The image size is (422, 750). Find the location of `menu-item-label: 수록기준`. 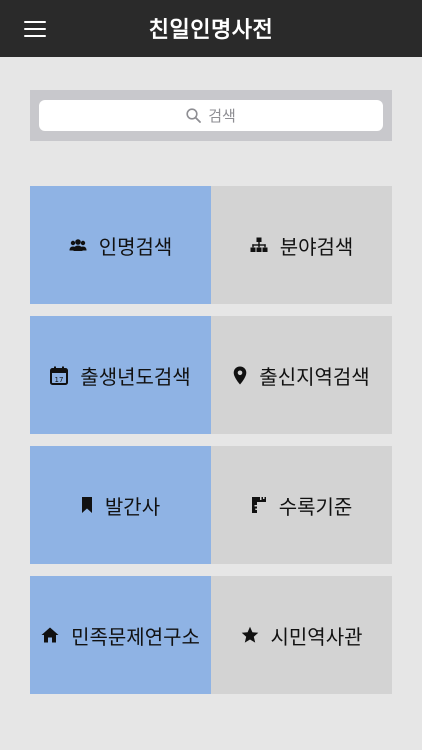

menu-item-label: 수록기준 is located at coordinates (315, 506).